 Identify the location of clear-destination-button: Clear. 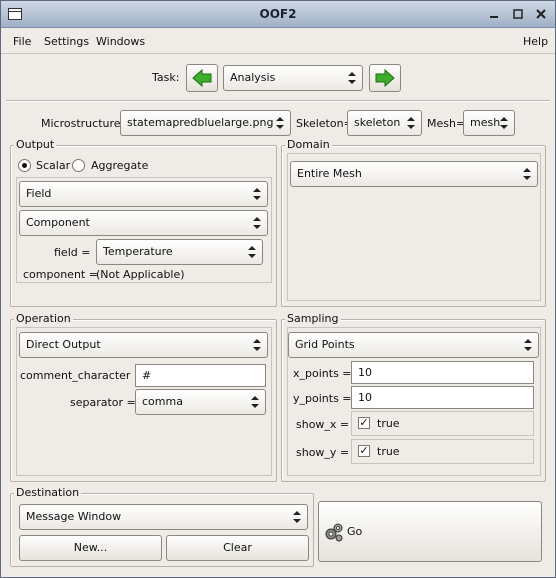
(237, 548).